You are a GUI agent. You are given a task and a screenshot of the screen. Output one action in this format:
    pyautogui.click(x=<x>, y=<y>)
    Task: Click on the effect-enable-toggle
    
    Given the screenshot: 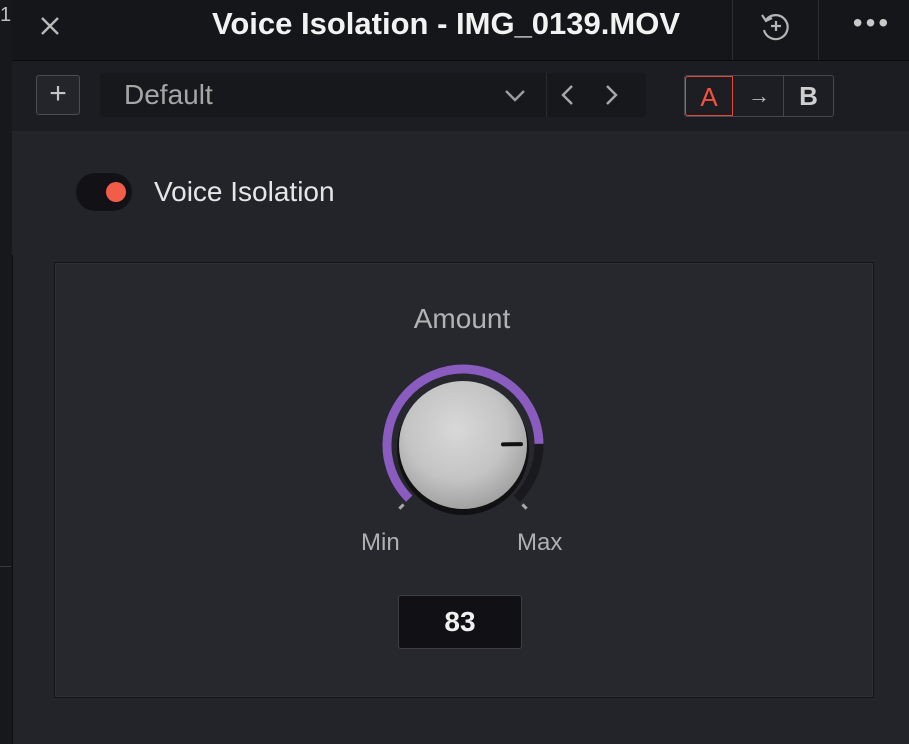 What is the action you would take?
    pyautogui.click(x=104, y=192)
    